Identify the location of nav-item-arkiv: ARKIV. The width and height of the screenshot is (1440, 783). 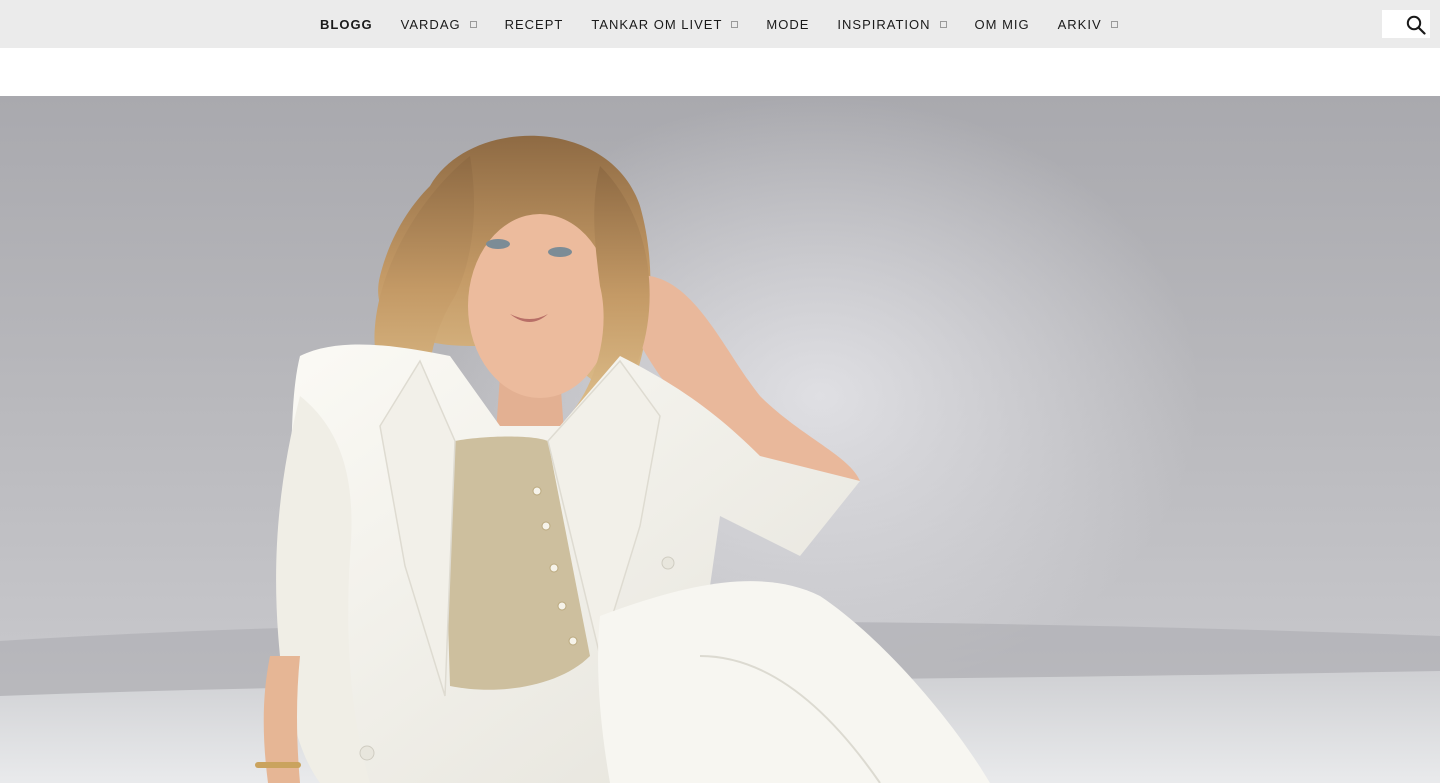
(1088, 24).